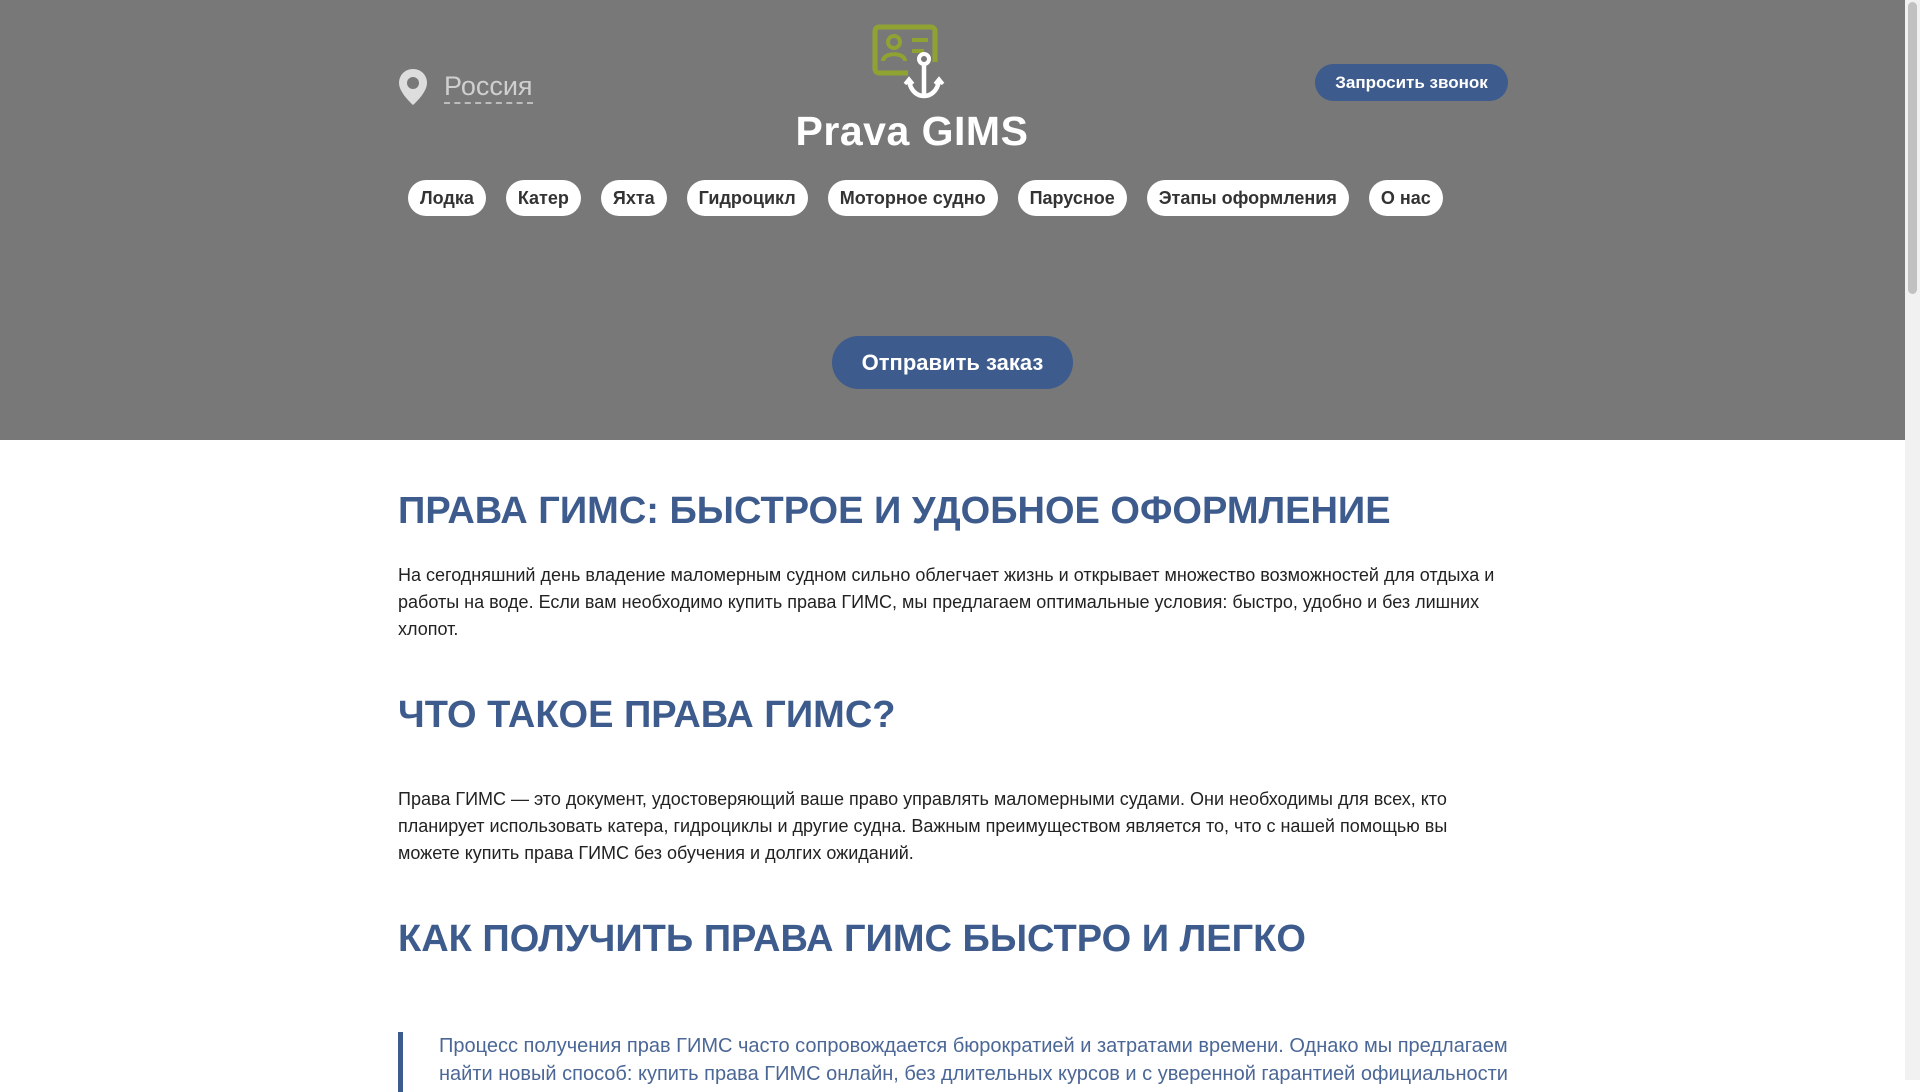 The width and height of the screenshot is (1920, 1092). I want to click on license-anchor-logo-icon, so click(908, 61).